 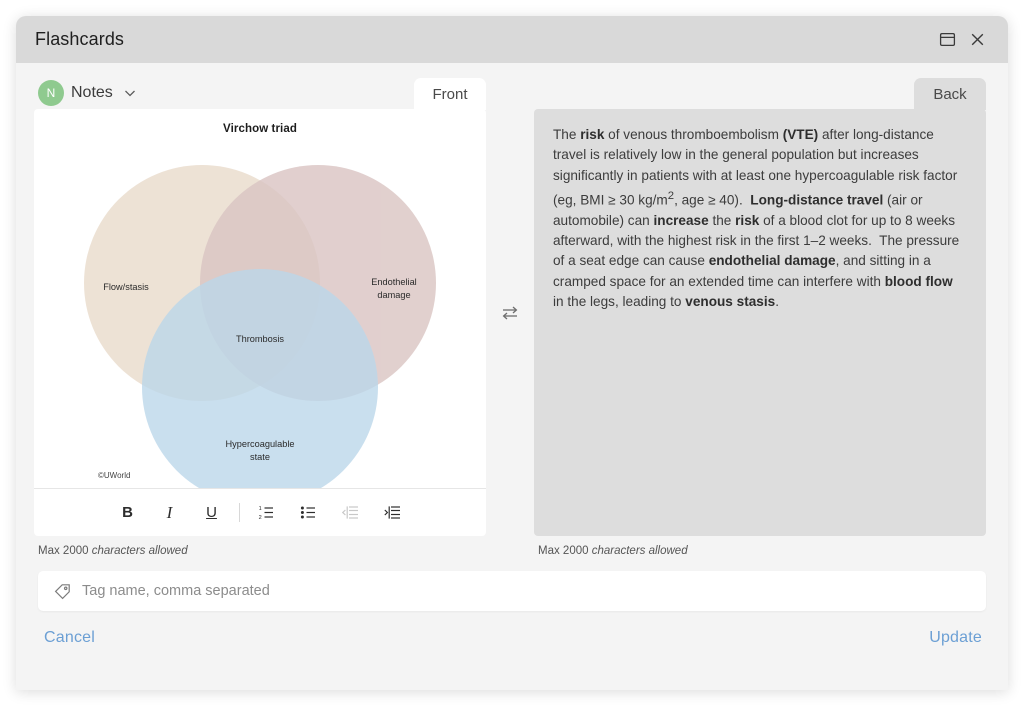 I want to click on toolbar-divider, so click(x=239, y=512).